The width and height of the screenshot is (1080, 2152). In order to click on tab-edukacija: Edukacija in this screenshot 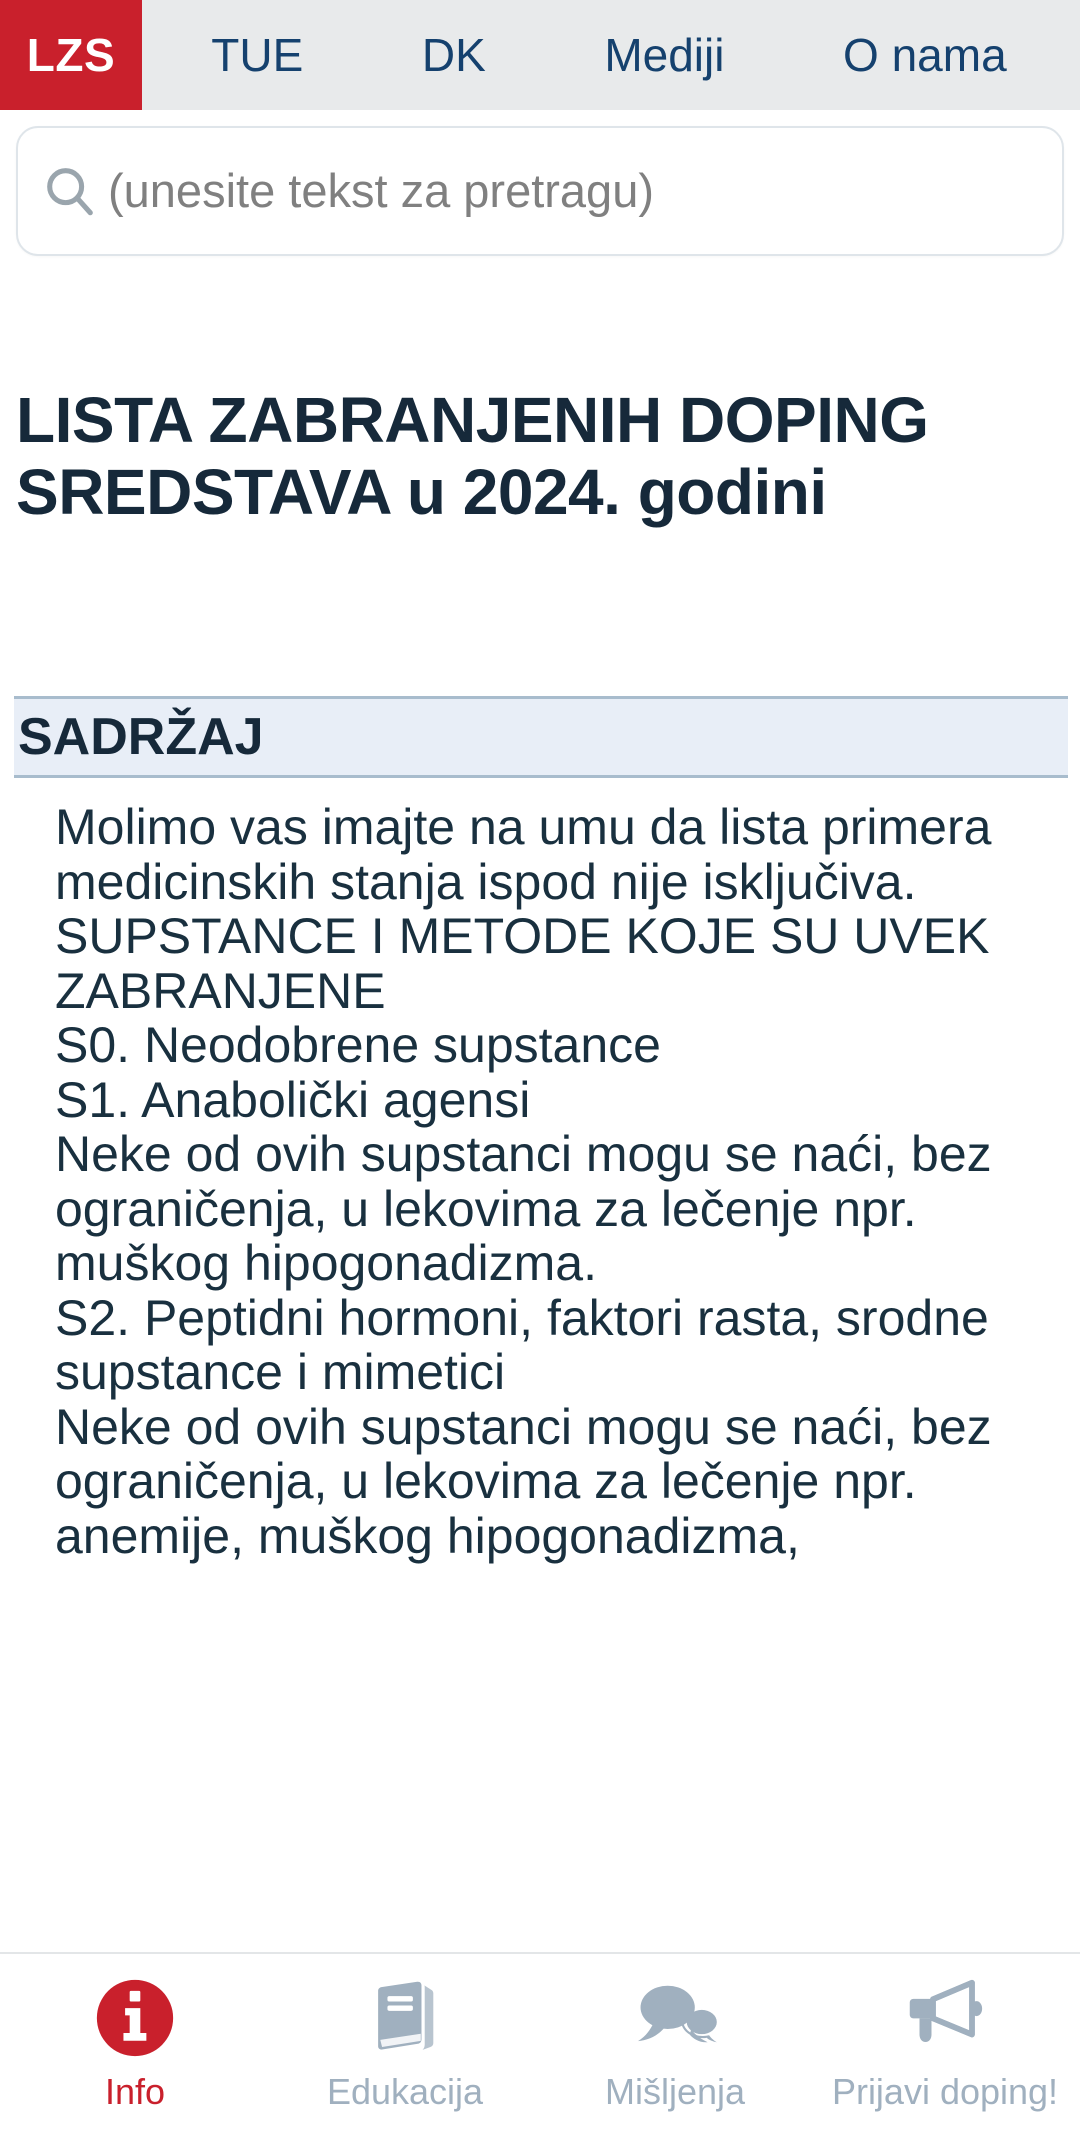, I will do `click(405, 2041)`.